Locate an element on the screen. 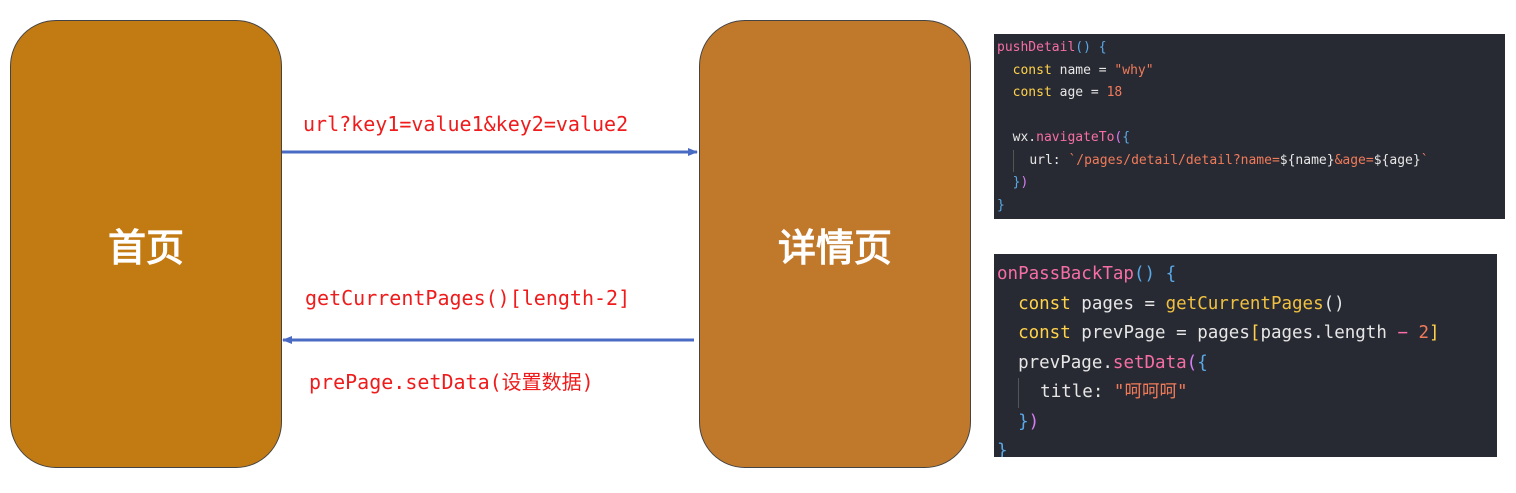 This screenshot has width=1516, height=493. code-token: title: is located at coordinates (1077, 392).